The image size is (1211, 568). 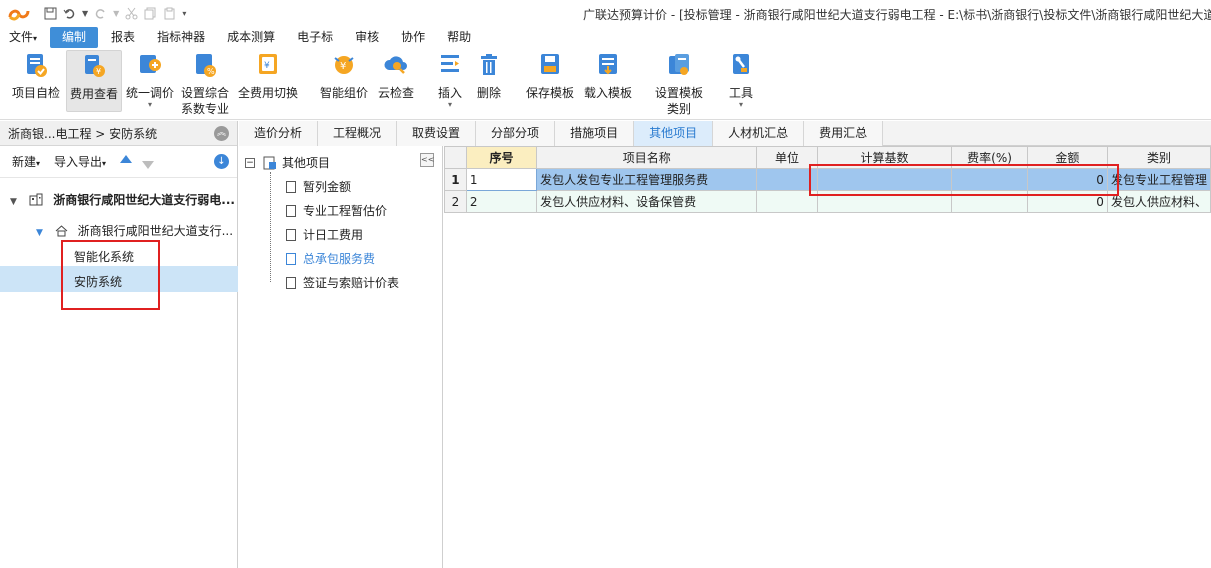 I want to click on insert-dropdown-icon: ▾, so click(x=450, y=105).